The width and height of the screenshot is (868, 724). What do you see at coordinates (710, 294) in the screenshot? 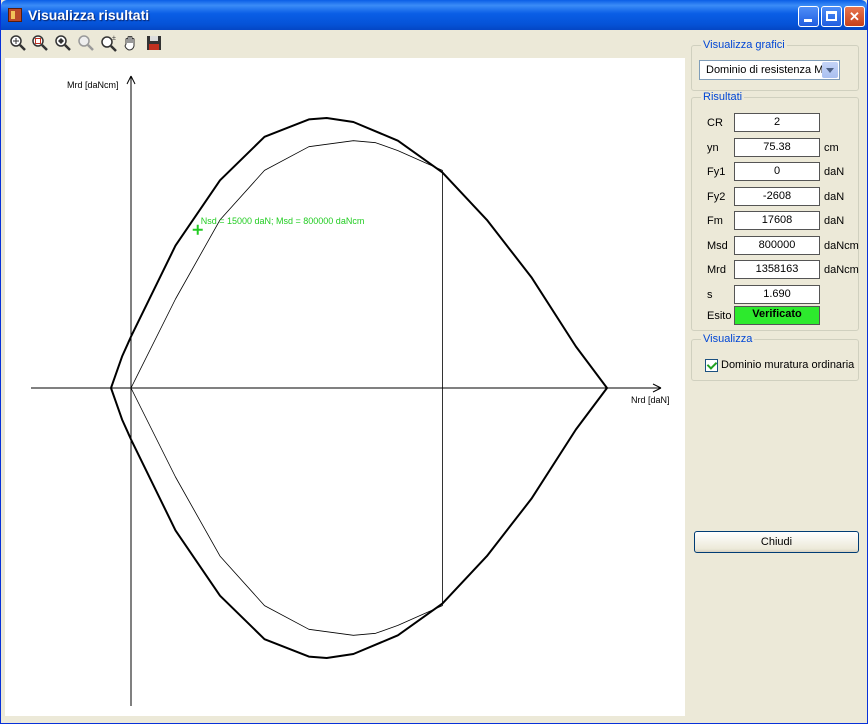
I see `result-label-s: s` at bounding box center [710, 294].